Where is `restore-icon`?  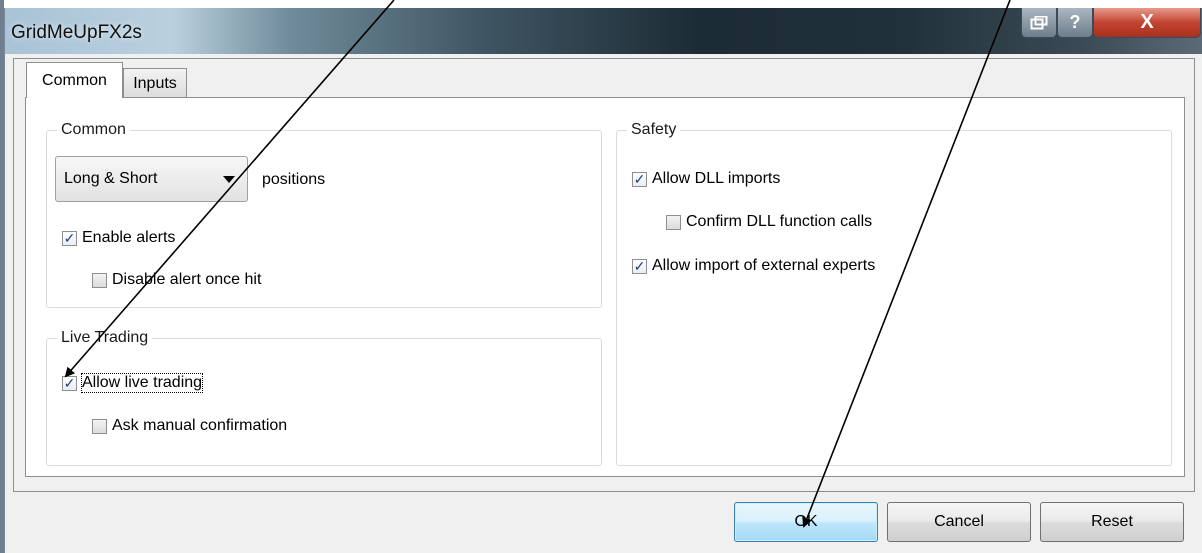 restore-icon is located at coordinates (1039, 22).